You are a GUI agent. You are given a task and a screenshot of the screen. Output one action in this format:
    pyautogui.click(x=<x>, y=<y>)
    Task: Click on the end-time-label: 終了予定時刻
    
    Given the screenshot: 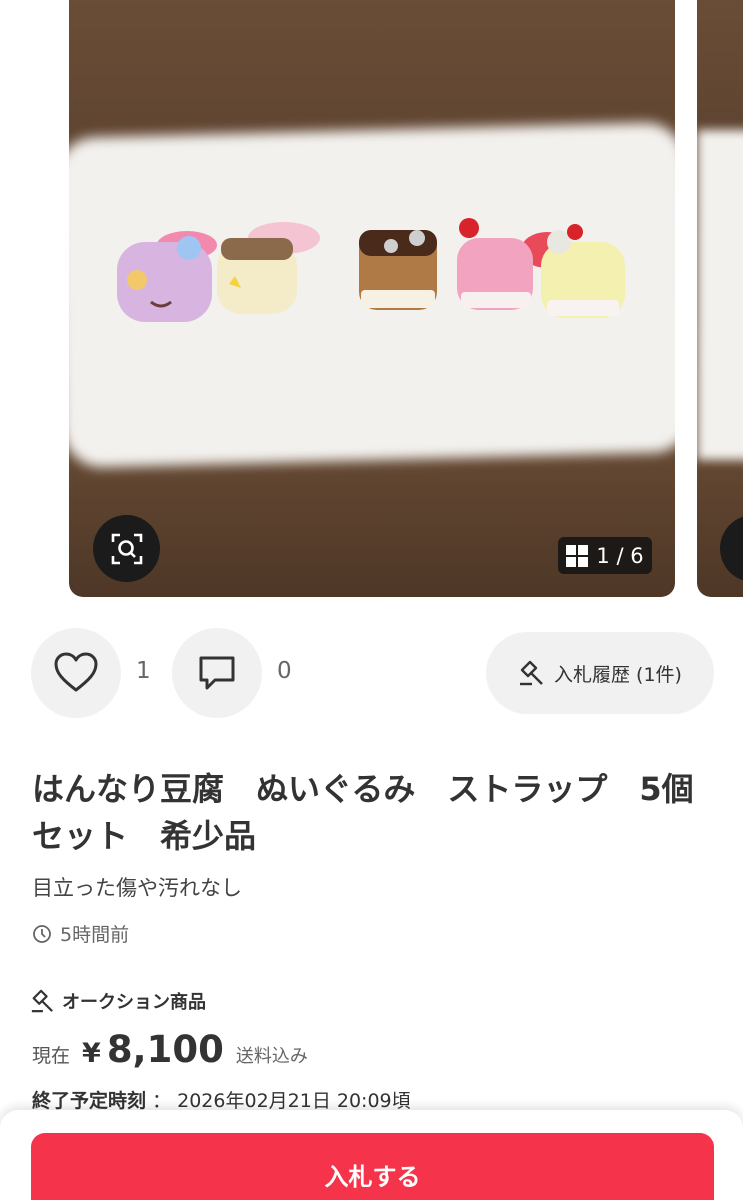 What is the action you would take?
    pyautogui.click(x=89, y=1101)
    